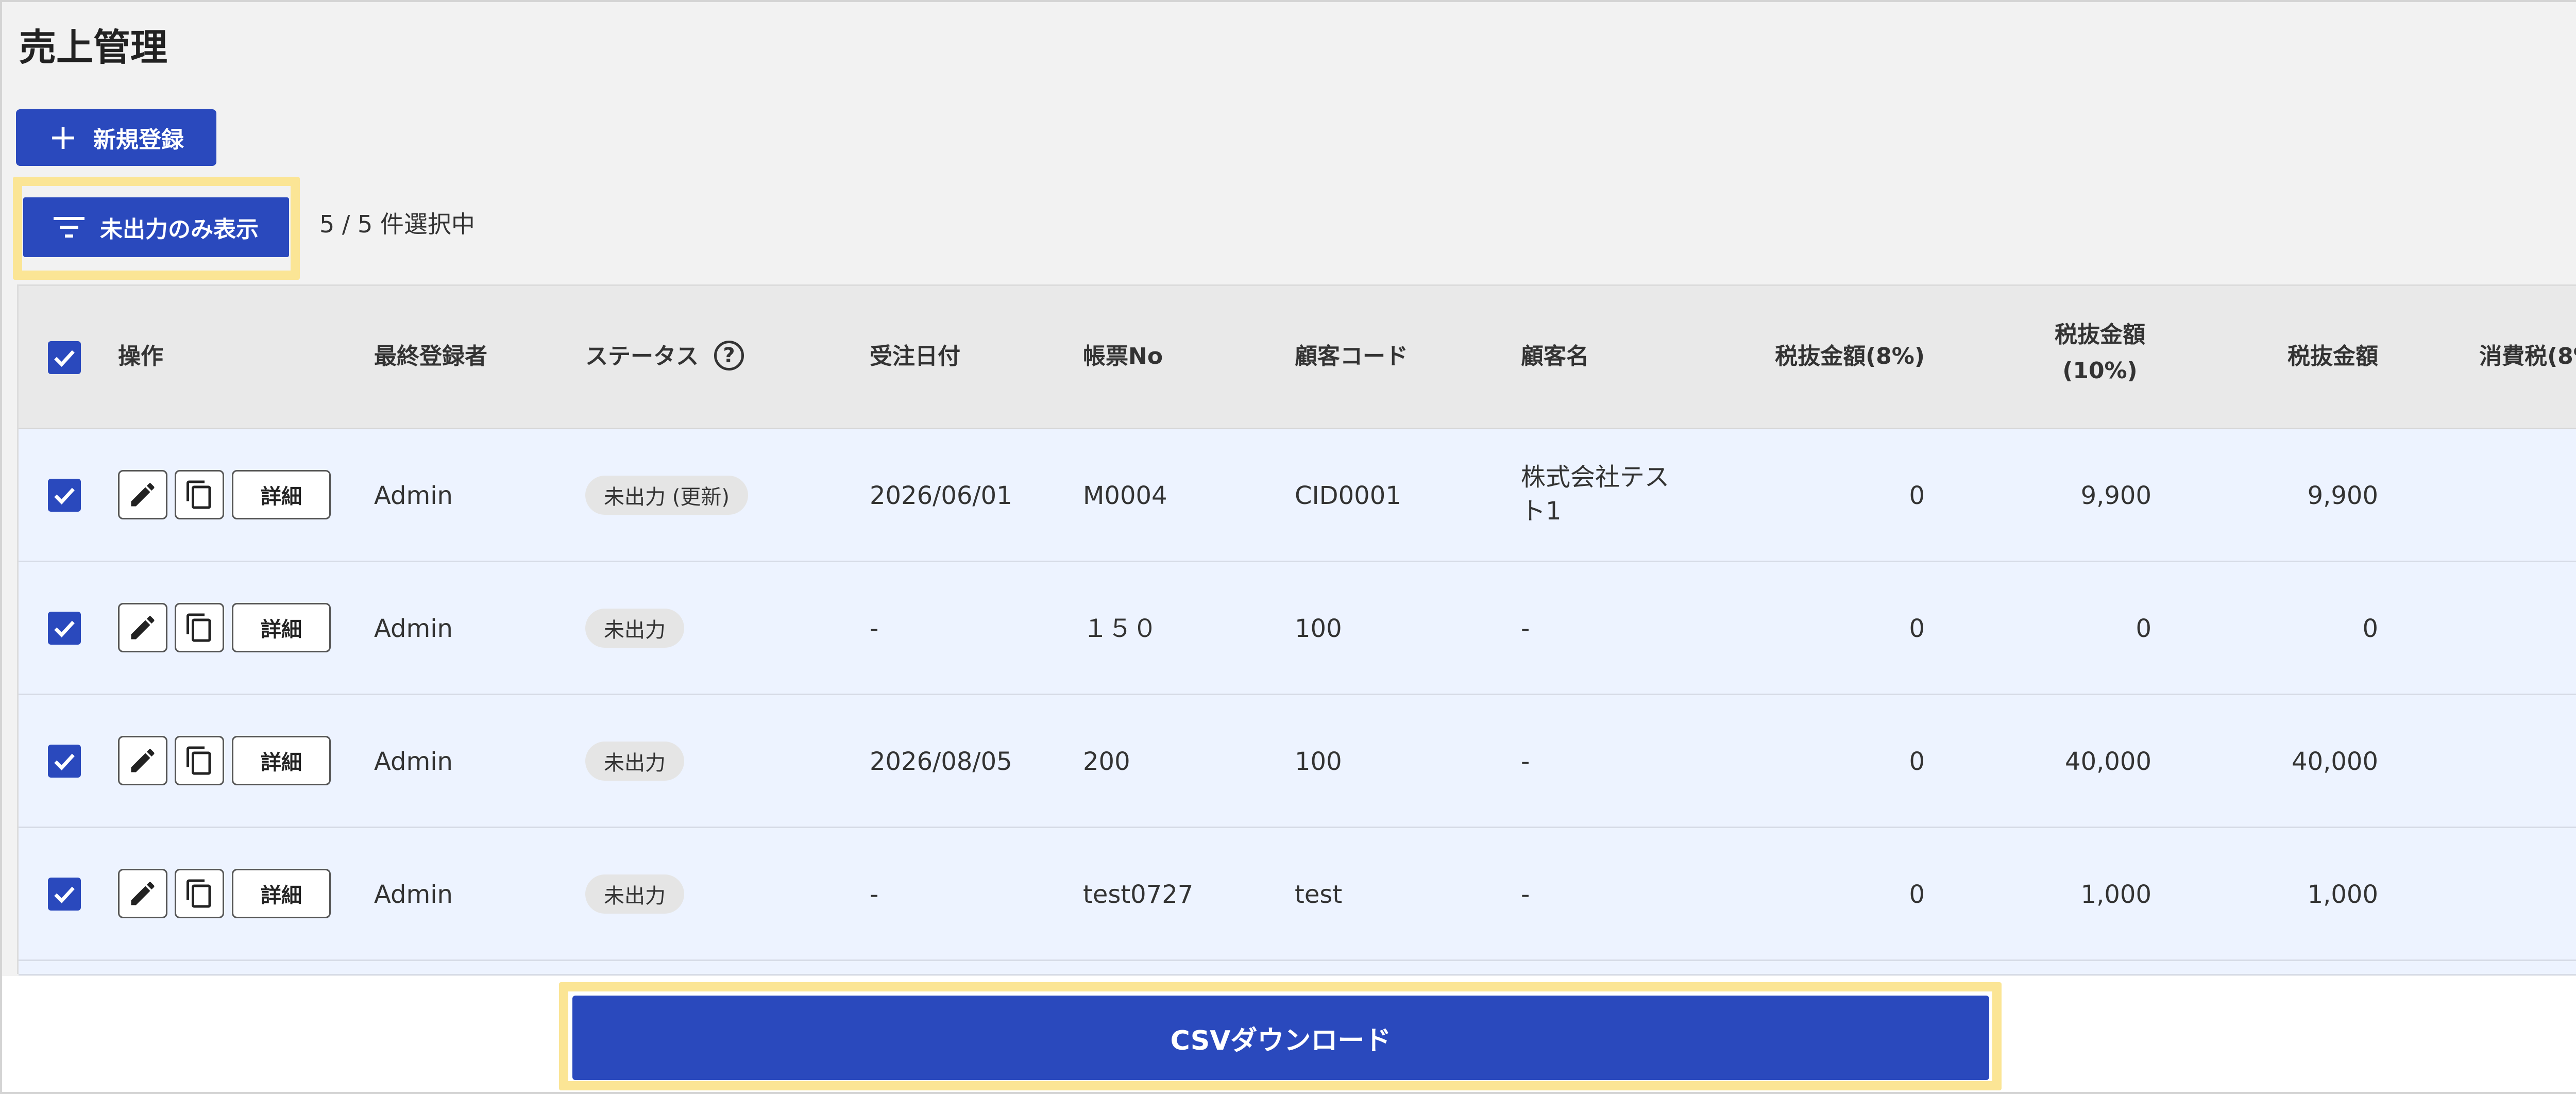 This screenshot has width=2576, height=1094. I want to click on page-title: 売上管理, so click(93, 48).